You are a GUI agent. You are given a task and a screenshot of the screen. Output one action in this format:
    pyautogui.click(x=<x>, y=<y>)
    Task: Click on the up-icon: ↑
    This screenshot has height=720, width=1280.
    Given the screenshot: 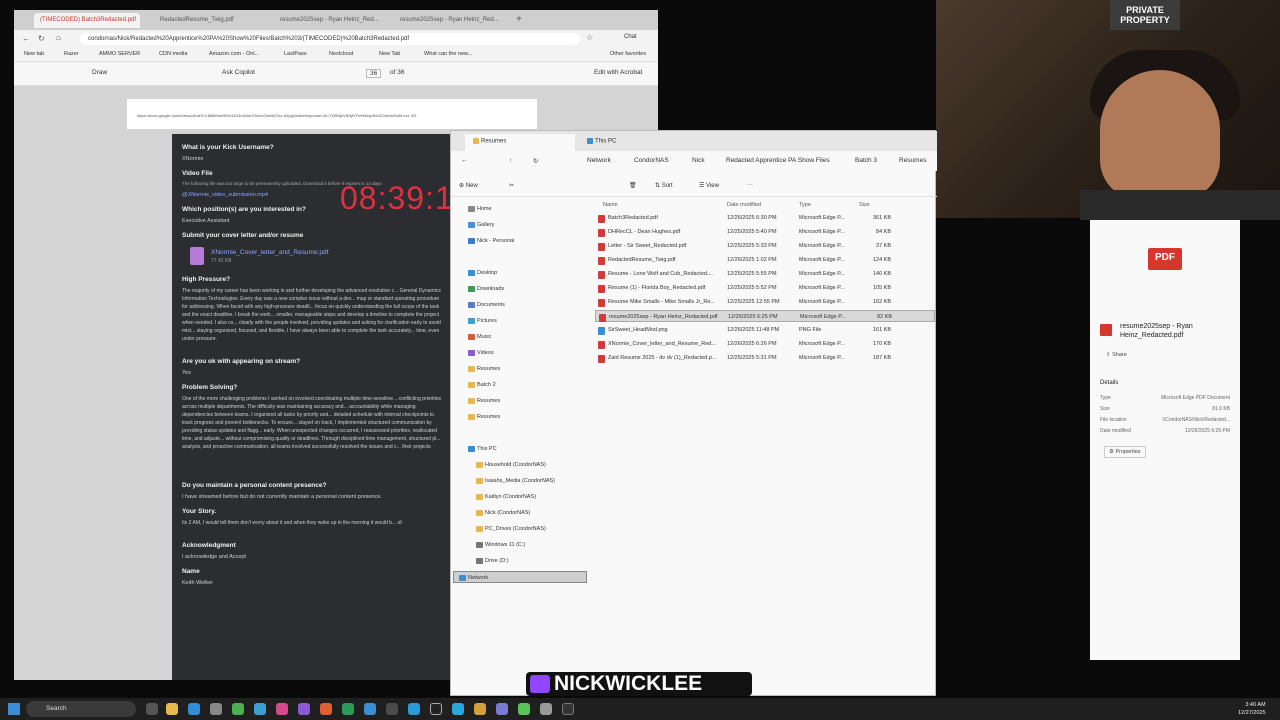 What is the action you would take?
    pyautogui.click(x=510, y=160)
    